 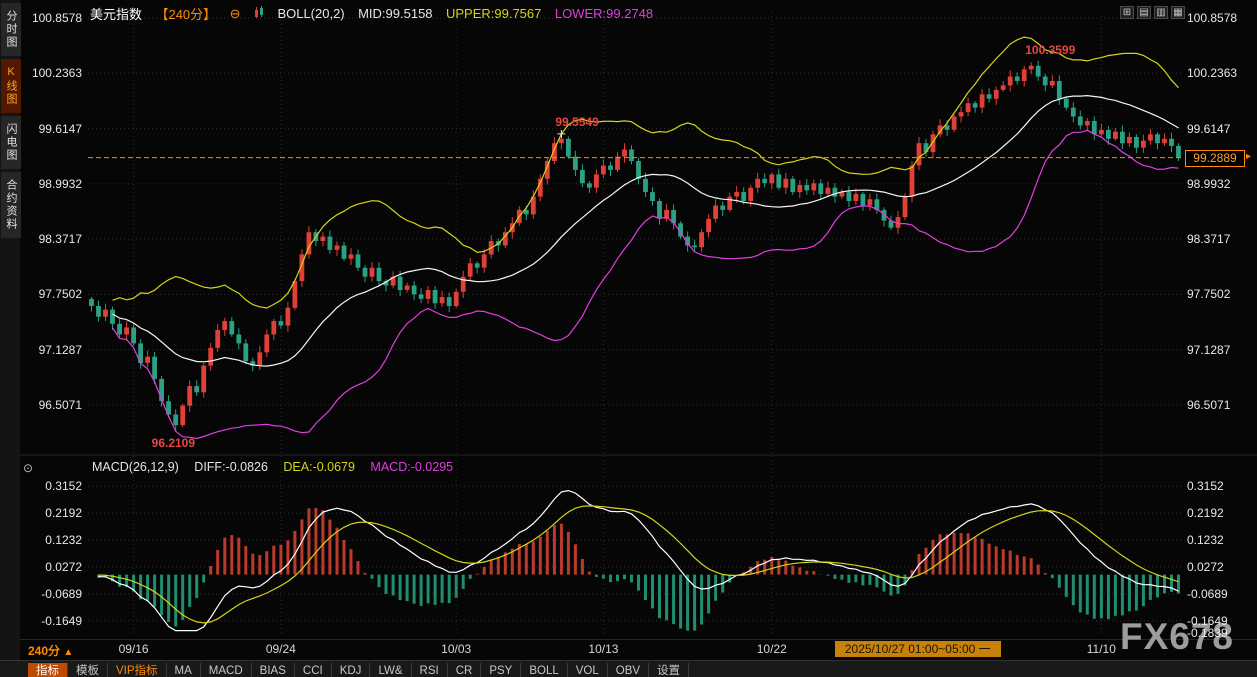 What do you see at coordinates (11, 29) in the screenshot?
I see `sidebar-tab: 分时图` at bounding box center [11, 29].